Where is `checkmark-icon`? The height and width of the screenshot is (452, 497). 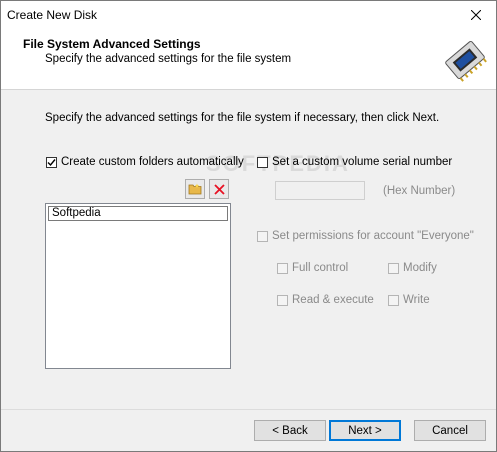 checkmark-icon is located at coordinates (51, 162).